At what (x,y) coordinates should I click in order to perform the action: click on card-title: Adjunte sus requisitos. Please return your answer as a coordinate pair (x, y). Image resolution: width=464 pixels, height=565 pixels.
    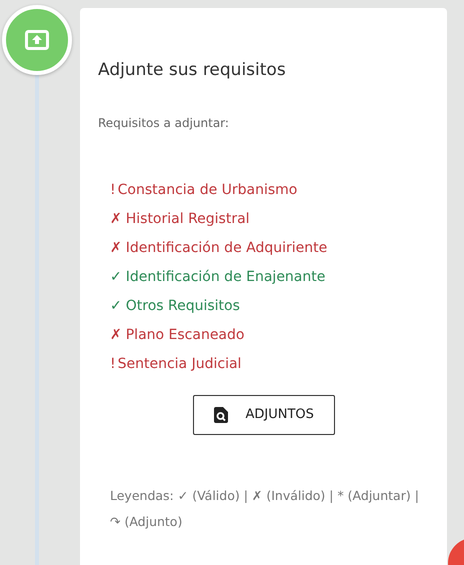
    Looking at the image, I should click on (192, 70).